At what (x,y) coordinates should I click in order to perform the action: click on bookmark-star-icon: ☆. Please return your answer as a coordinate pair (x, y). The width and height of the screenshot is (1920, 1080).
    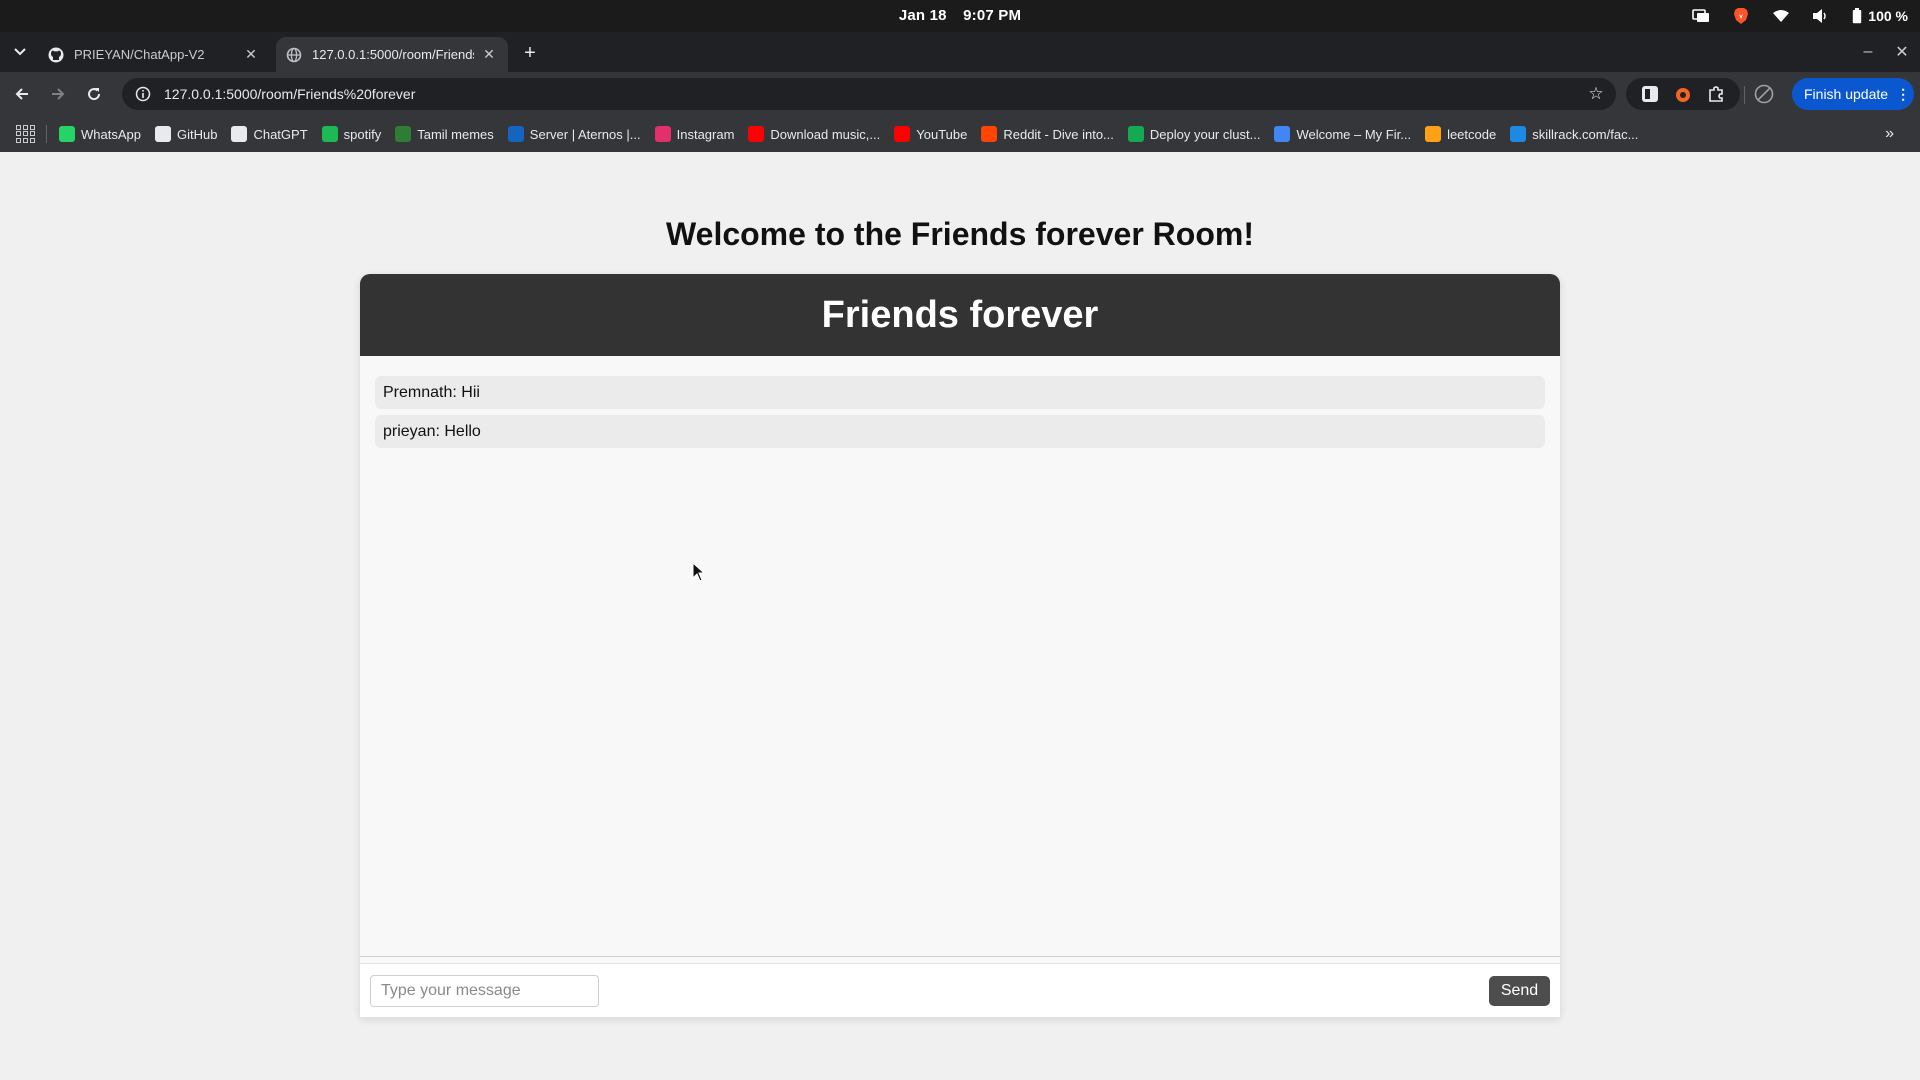
    Looking at the image, I should click on (1596, 94).